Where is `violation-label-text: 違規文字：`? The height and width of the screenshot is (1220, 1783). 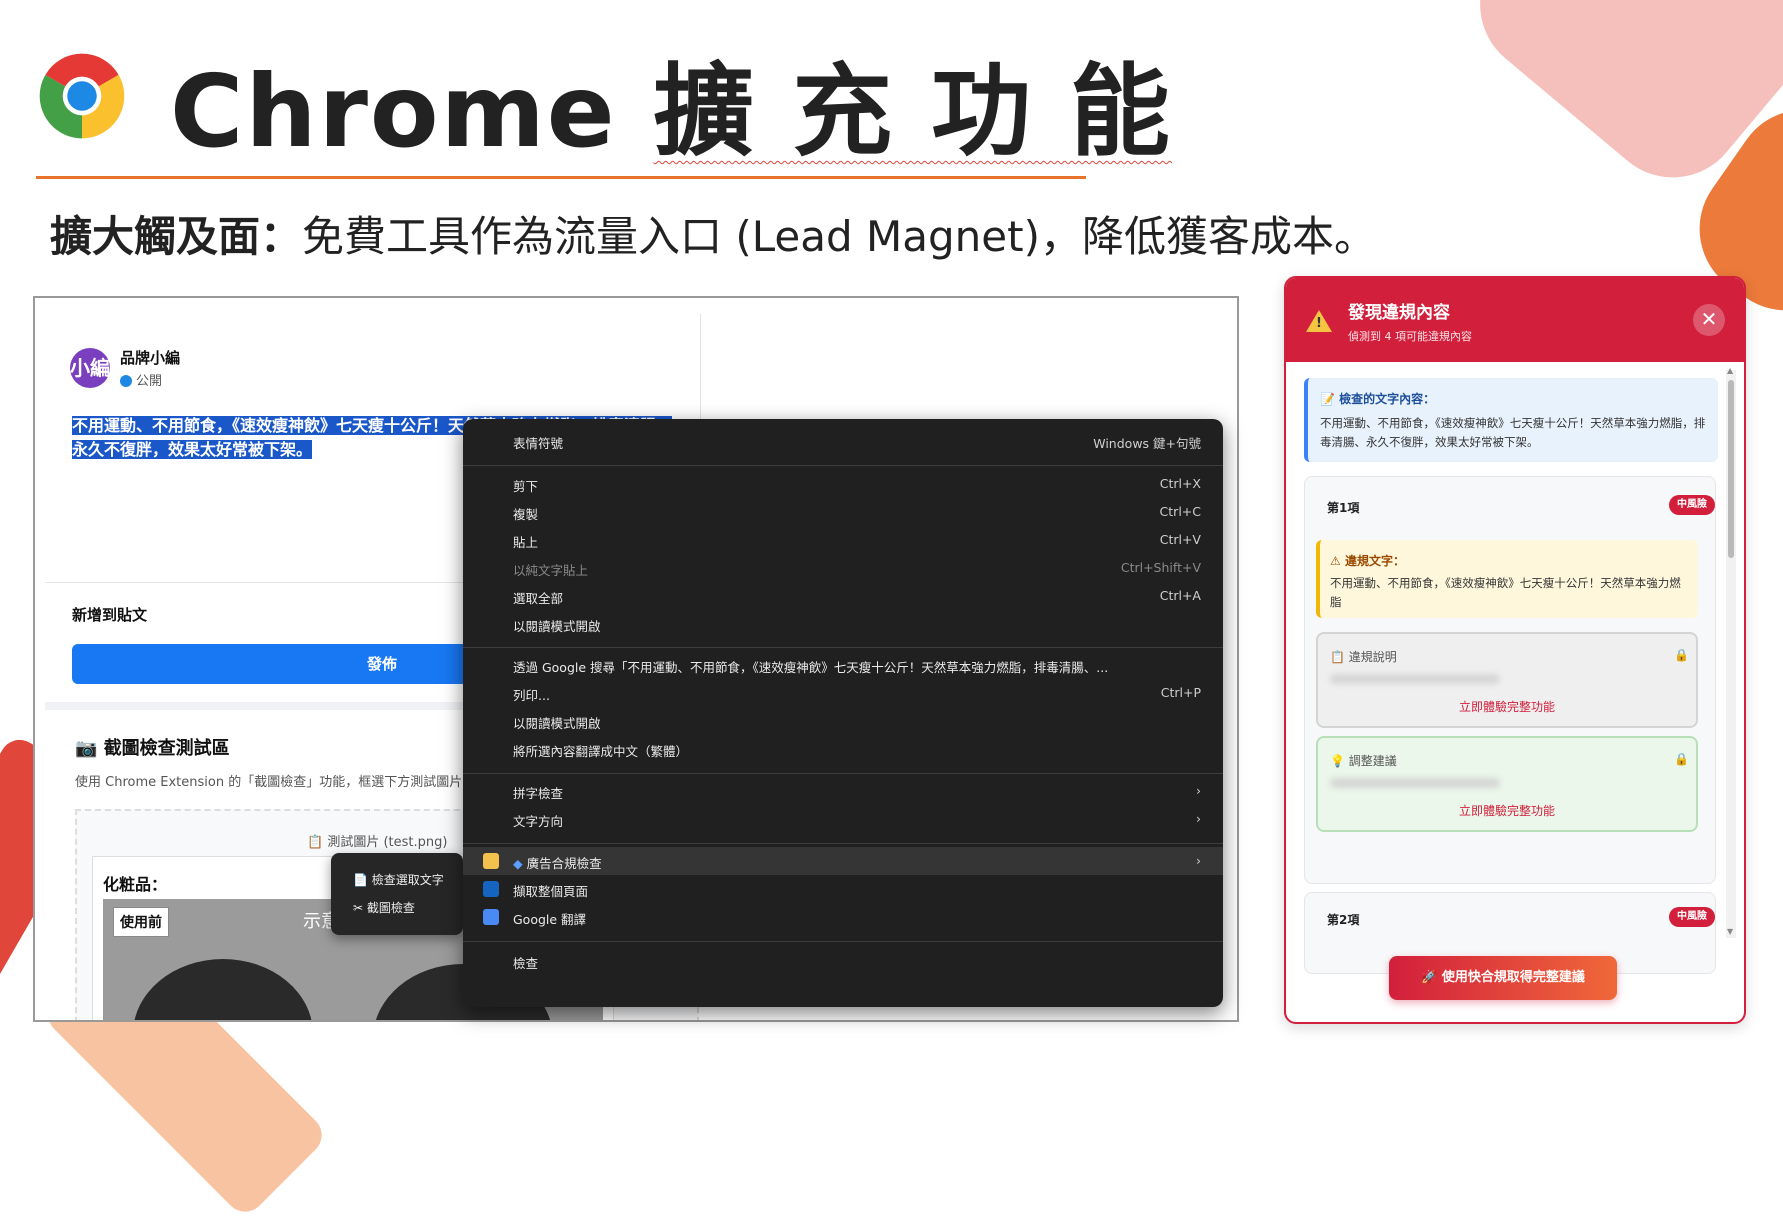 violation-label-text: 違規文字： is located at coordinates (1374, 561).